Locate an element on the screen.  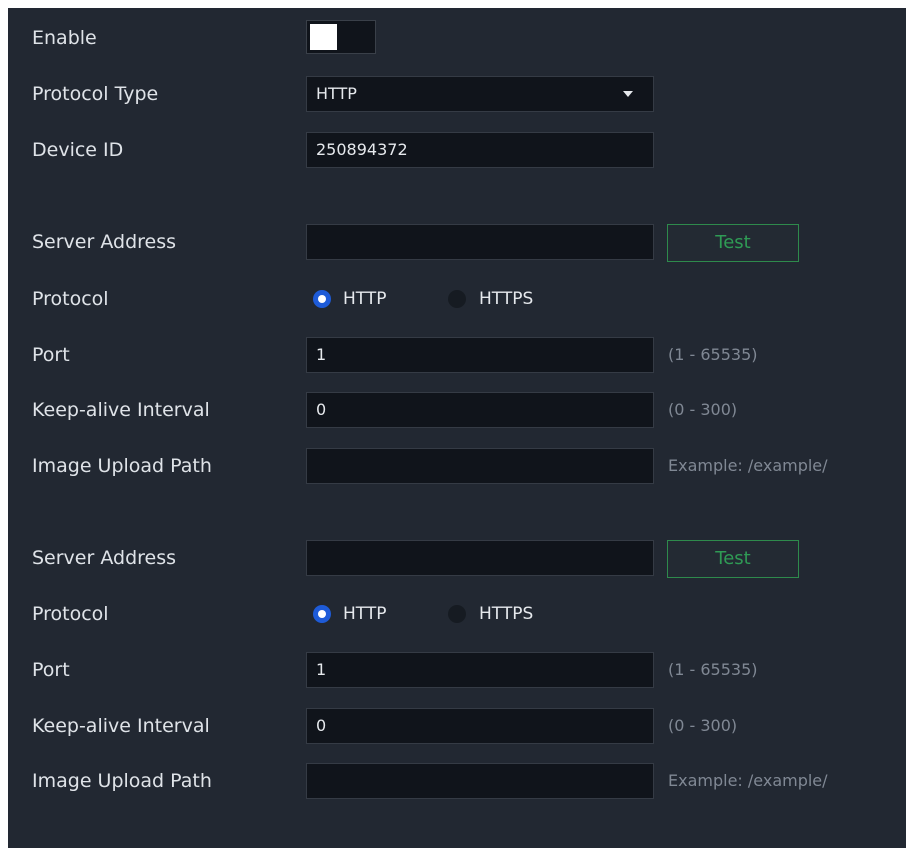
protocol-row-2: Protocol HTTP HTTPS is located at coordinates (457, 614).